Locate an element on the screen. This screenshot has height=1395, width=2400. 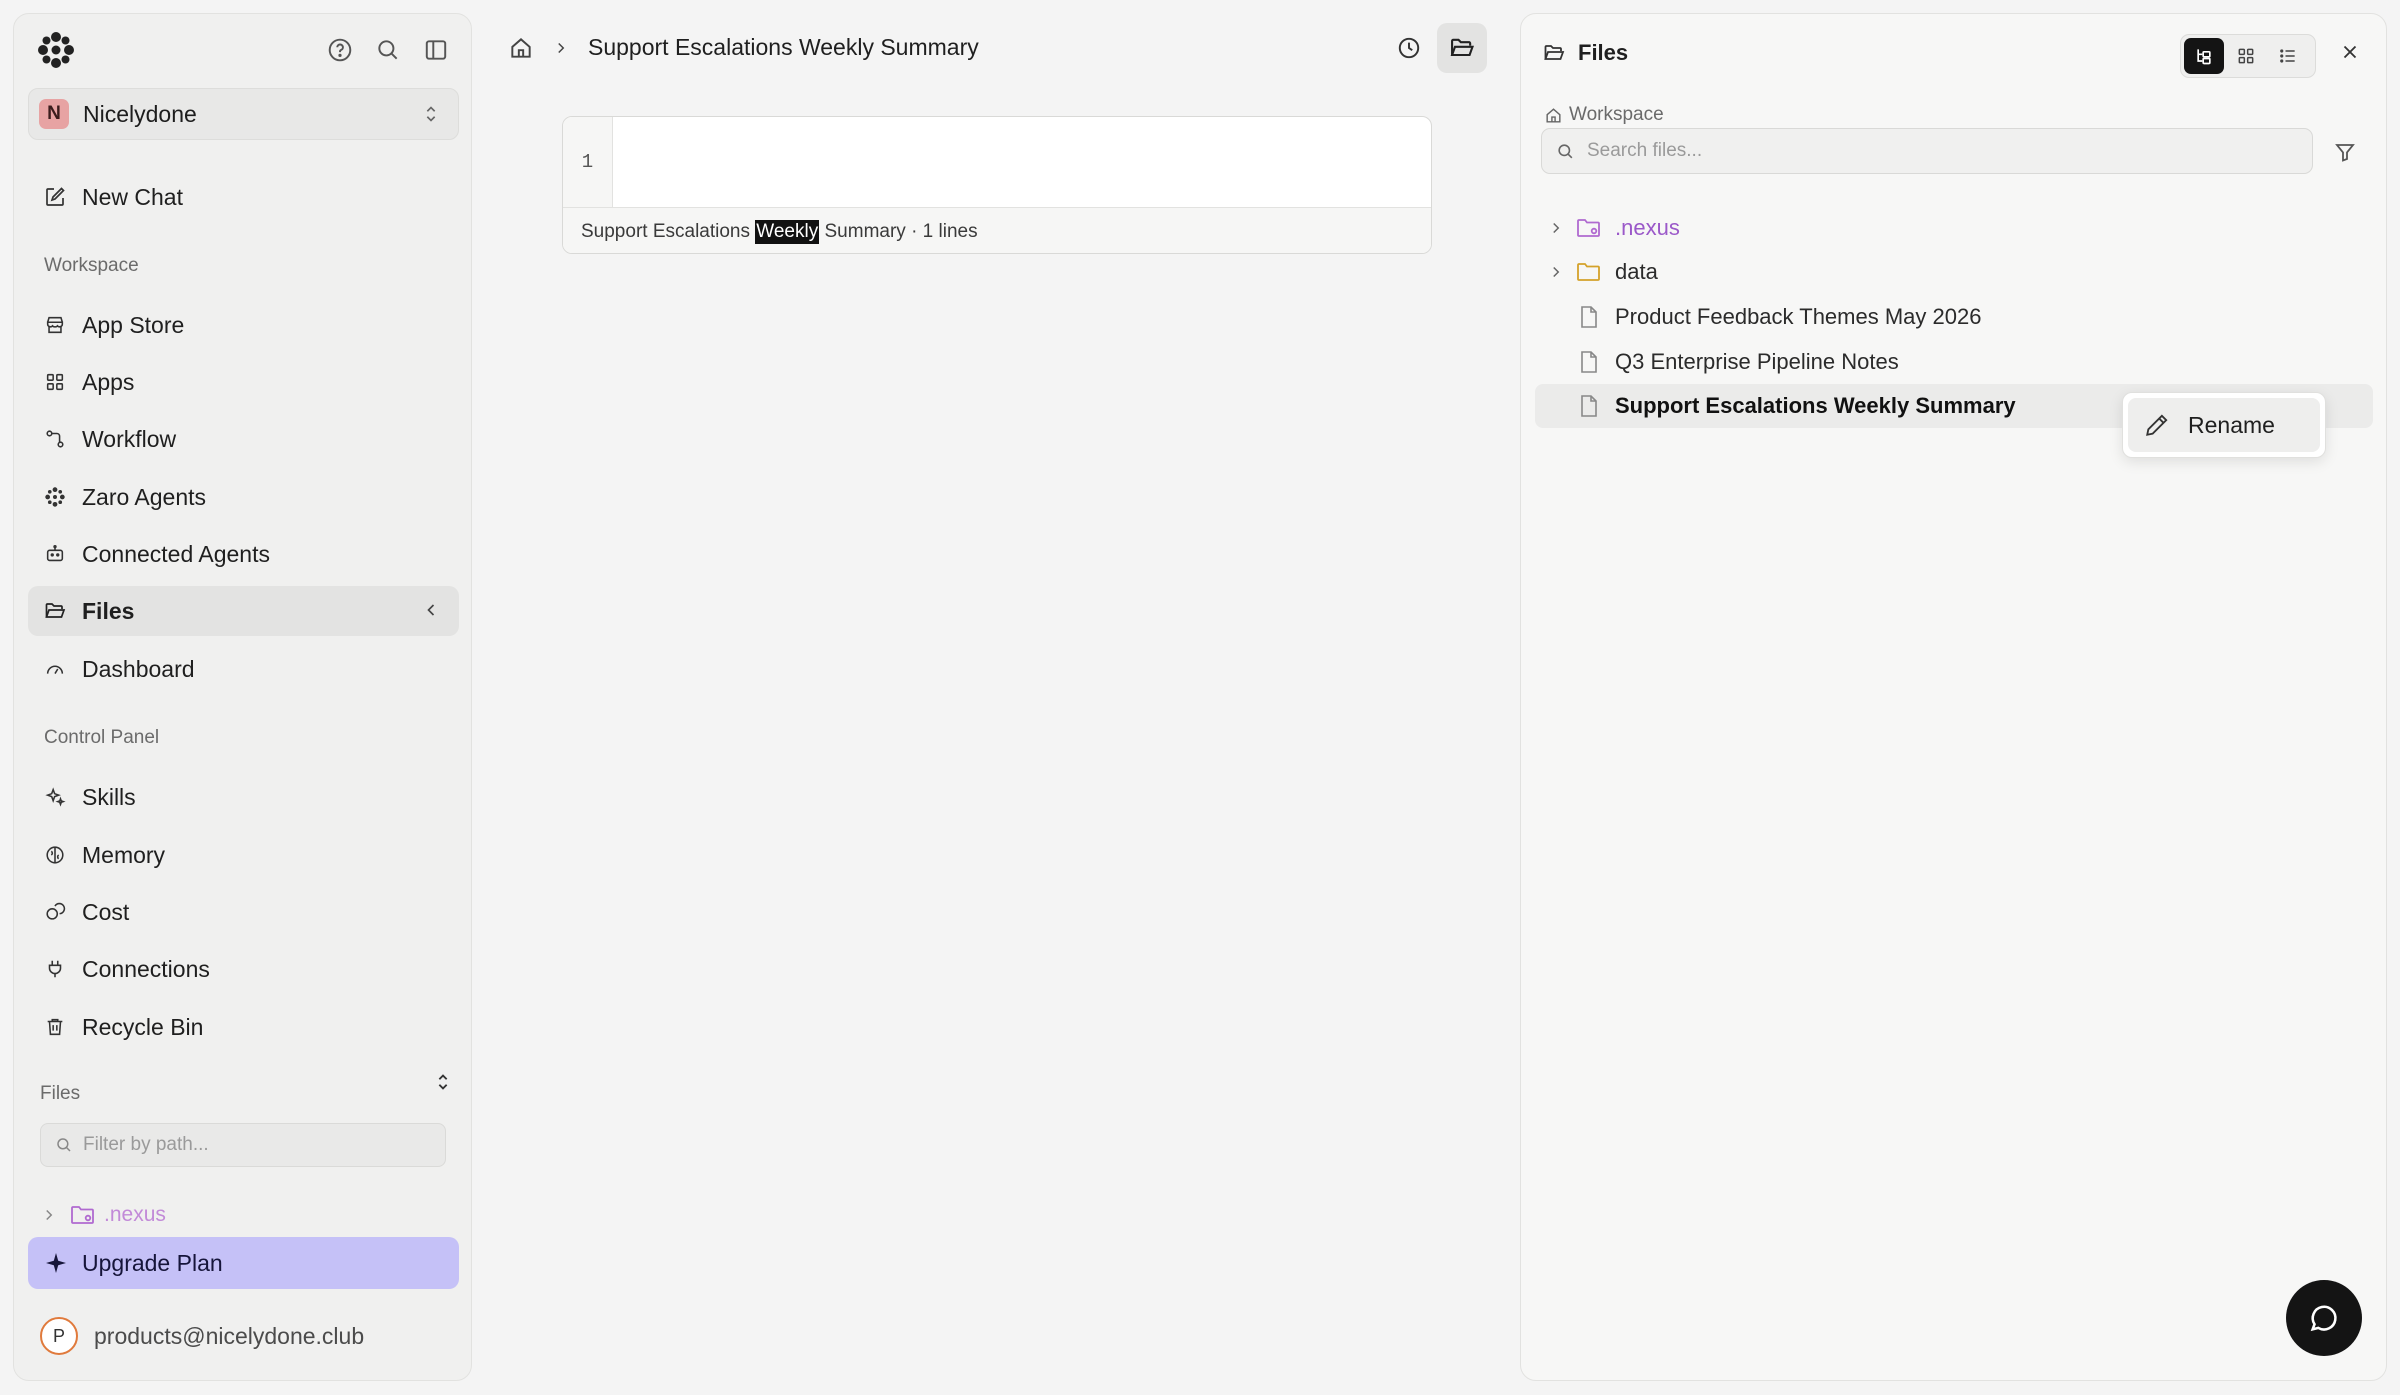
sidebar-item-label: Files is located at coordinates (108, 610).